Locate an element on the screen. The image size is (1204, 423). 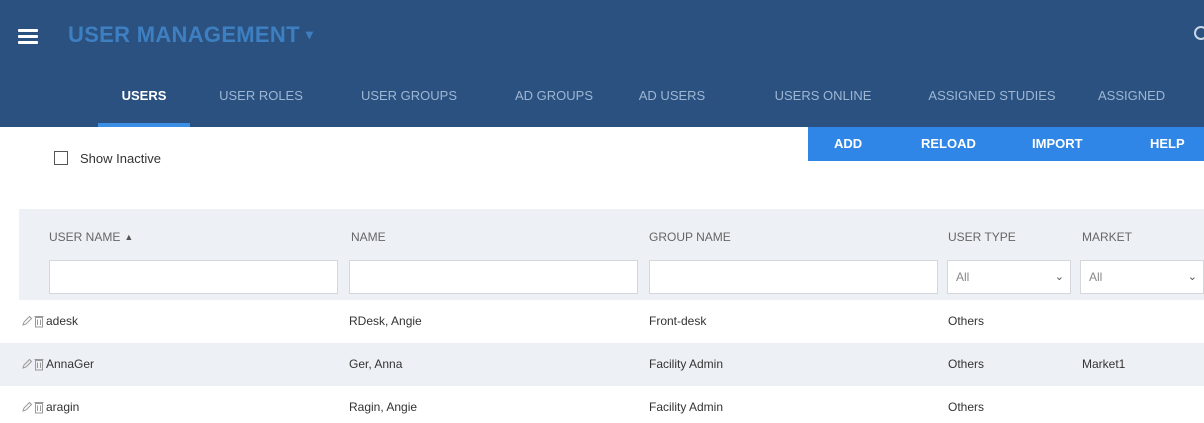
name-filter-input is located at coordinates (493, 277).